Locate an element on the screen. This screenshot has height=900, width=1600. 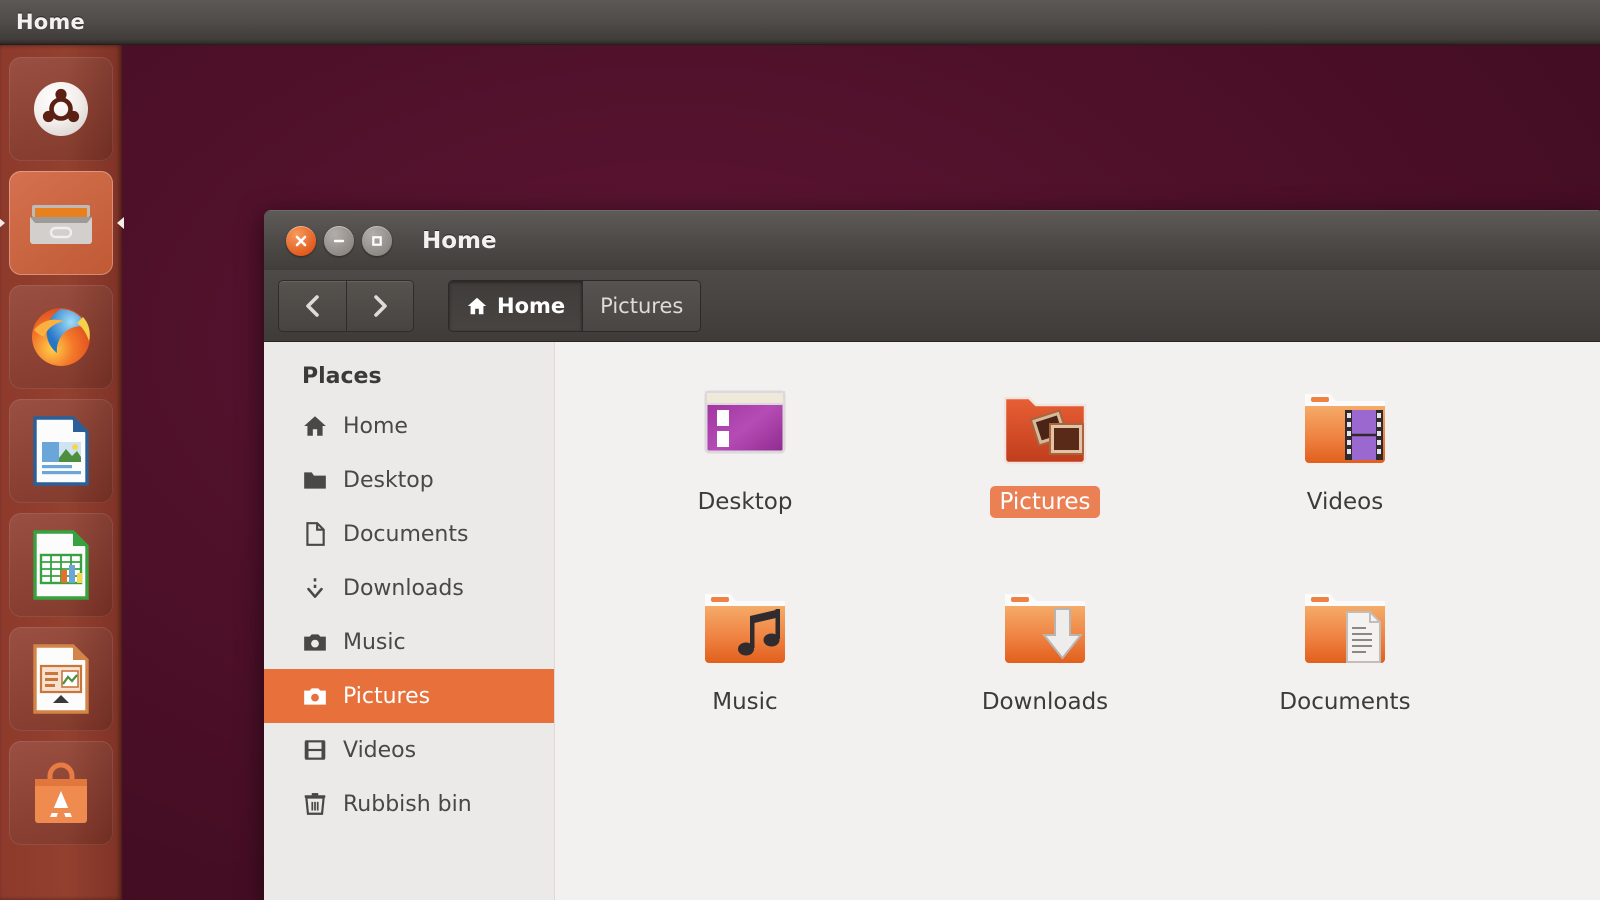
breadcrumb: Home Pictures is located at coordinates (575, 305).